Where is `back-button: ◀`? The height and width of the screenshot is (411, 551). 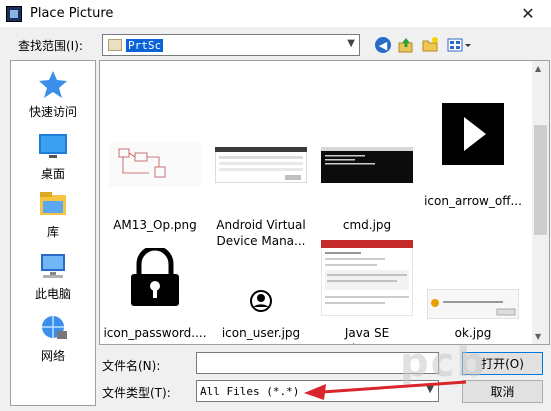
back-button: ◀ is located at coordinates (383, 45).